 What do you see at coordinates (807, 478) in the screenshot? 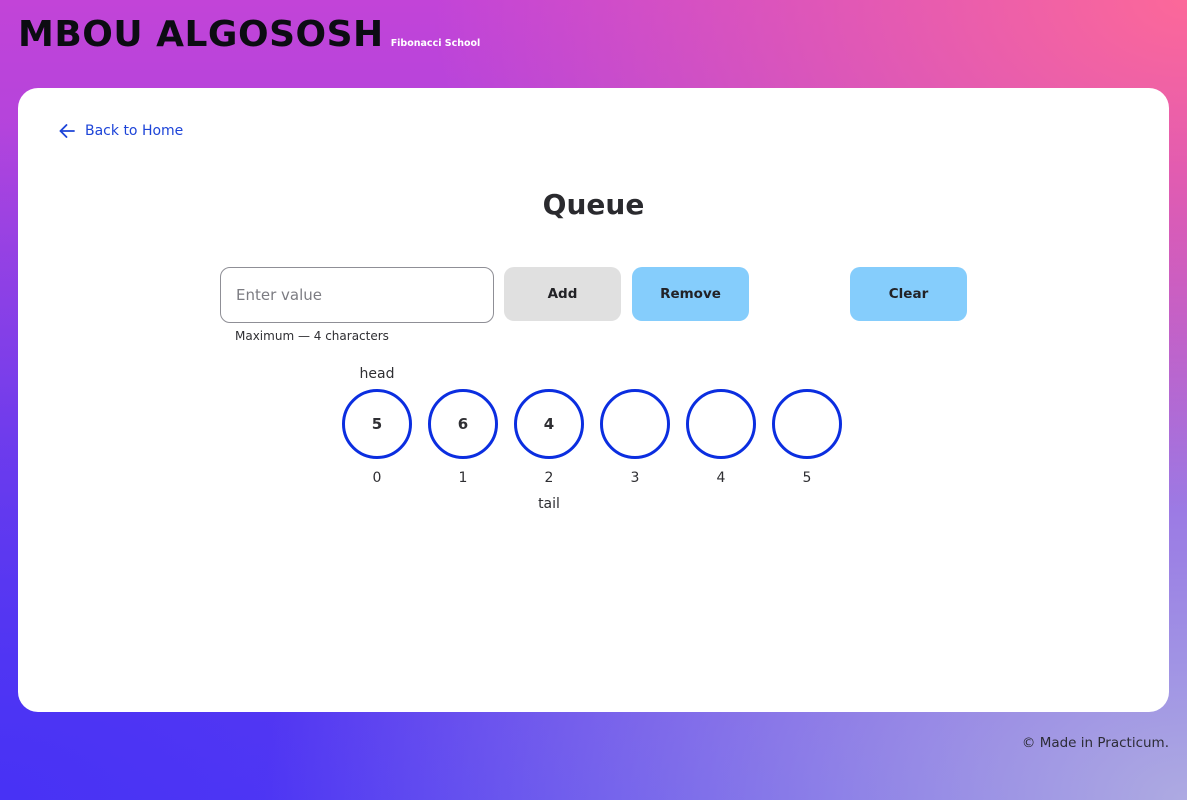
I see `slot-index: 5` at bounding box center [807, 478].